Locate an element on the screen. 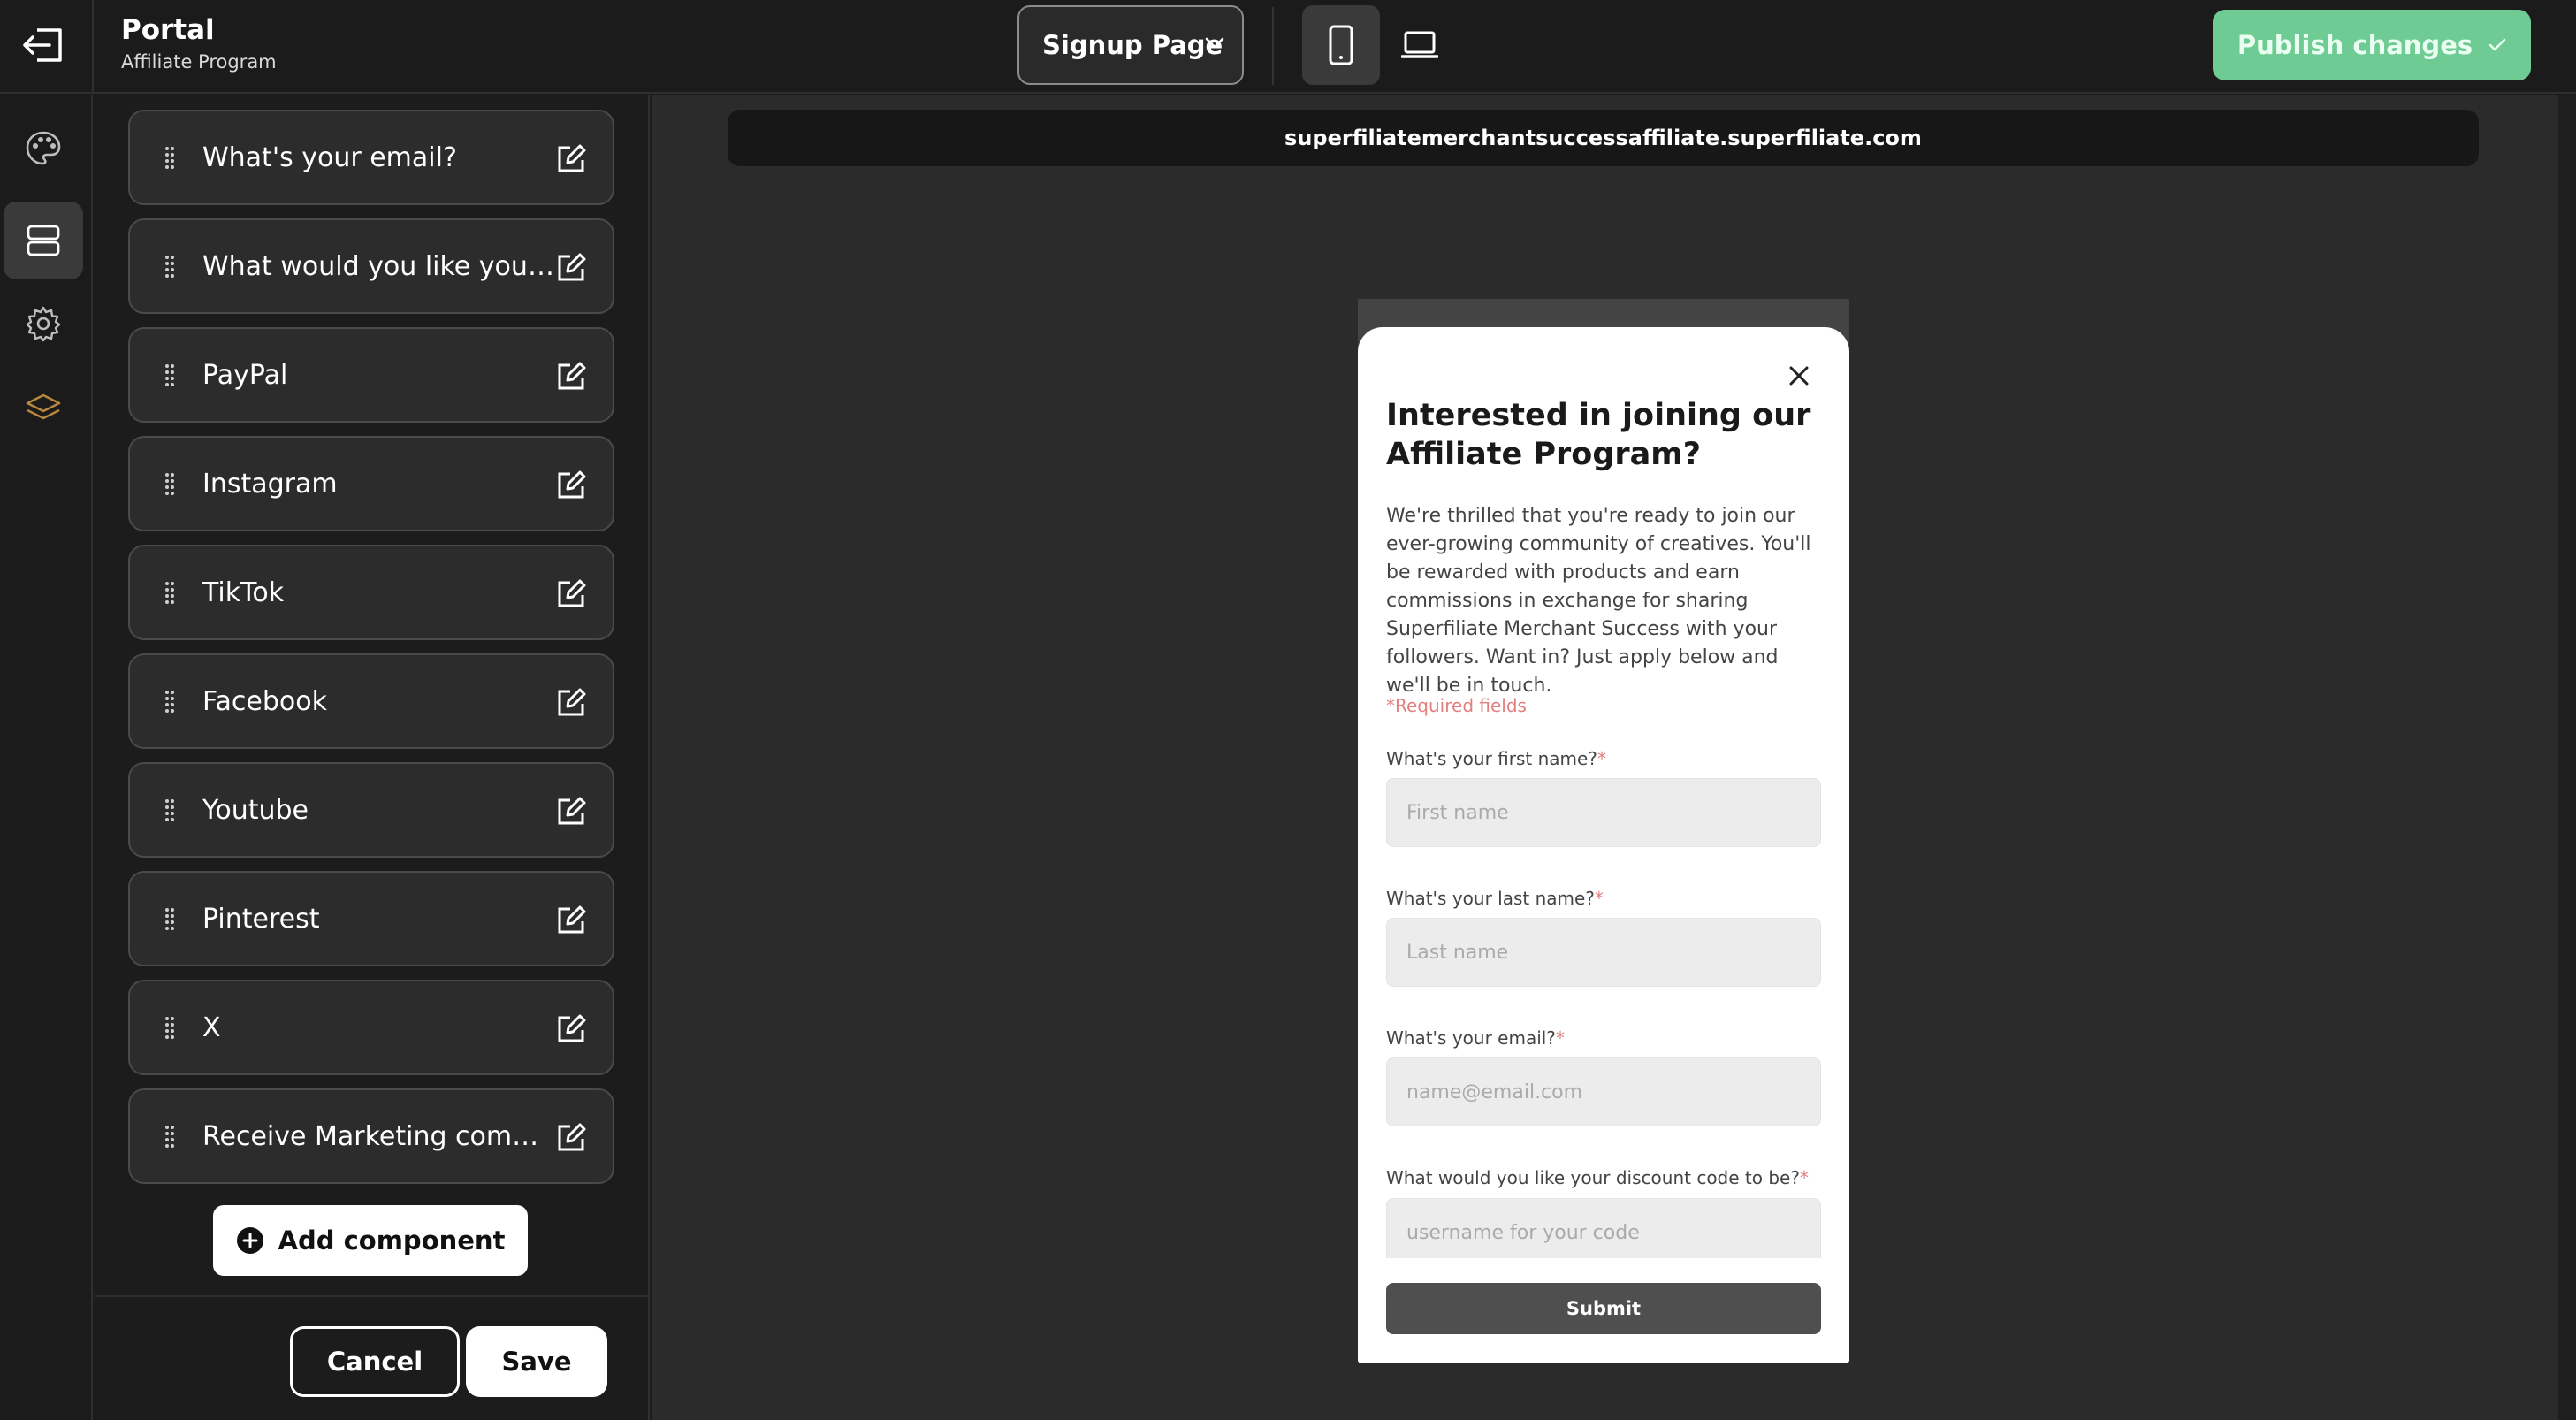 This screenshot has height=1420, width=2576. discount-code-field: username for your code is located at coordinates (1603, 1232).